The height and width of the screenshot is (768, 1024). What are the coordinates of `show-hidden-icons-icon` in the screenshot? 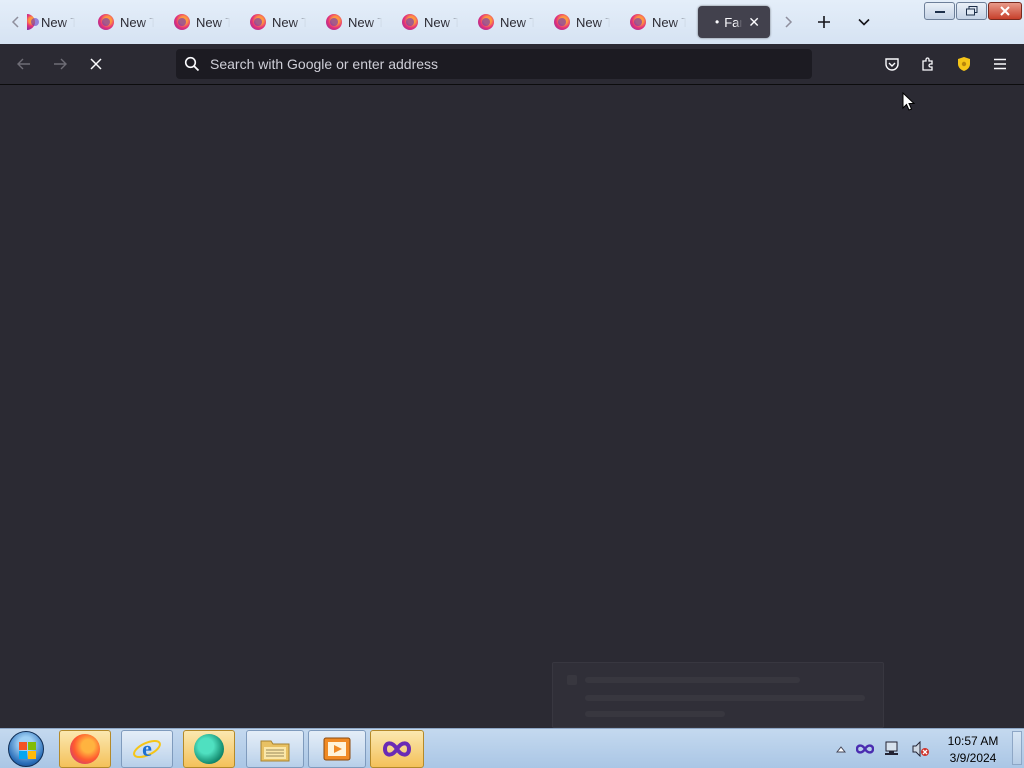 It's located at (841, 749).